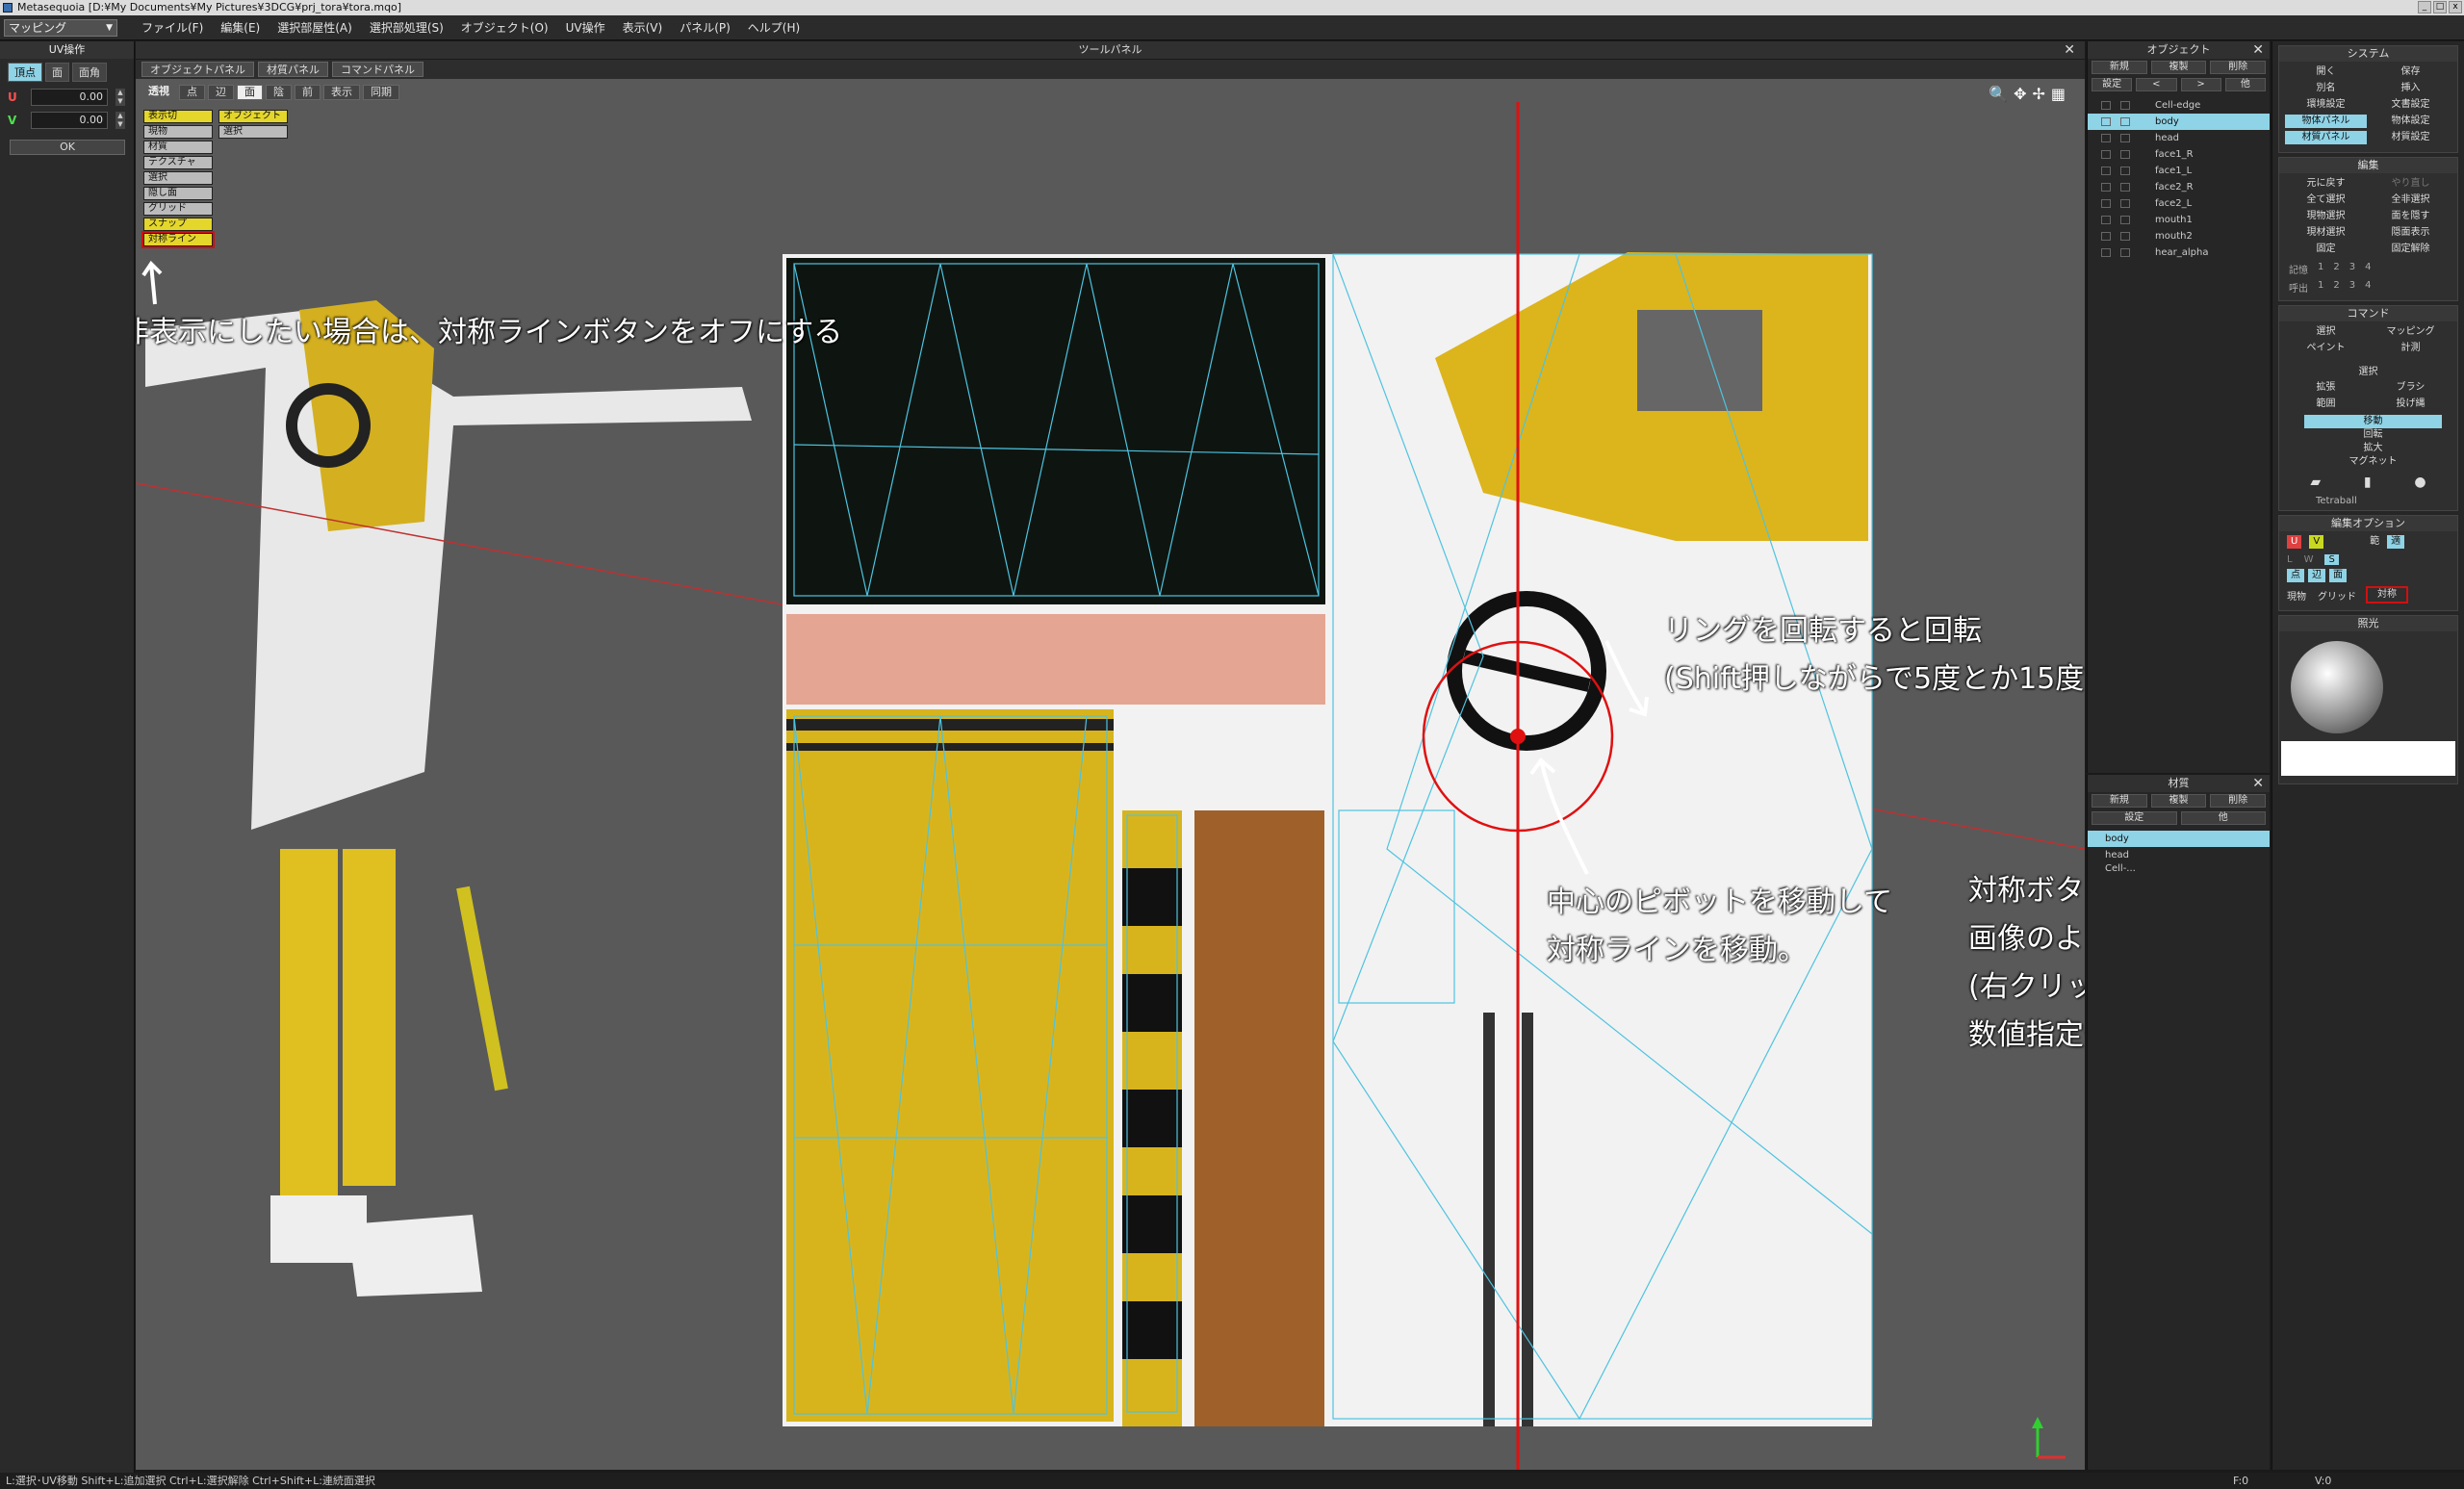 The image size is (2464, 1489). I want to click on object-next-button: >, so click(2200, 84).